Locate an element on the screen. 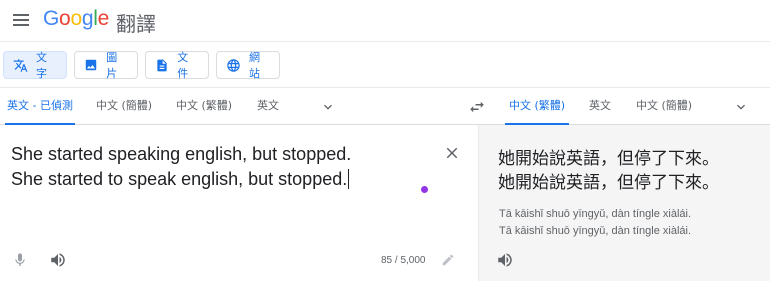 Image resolution: width=770 pixels, height=281 pixels. main-menu-button is located at coordinates (21, 20).